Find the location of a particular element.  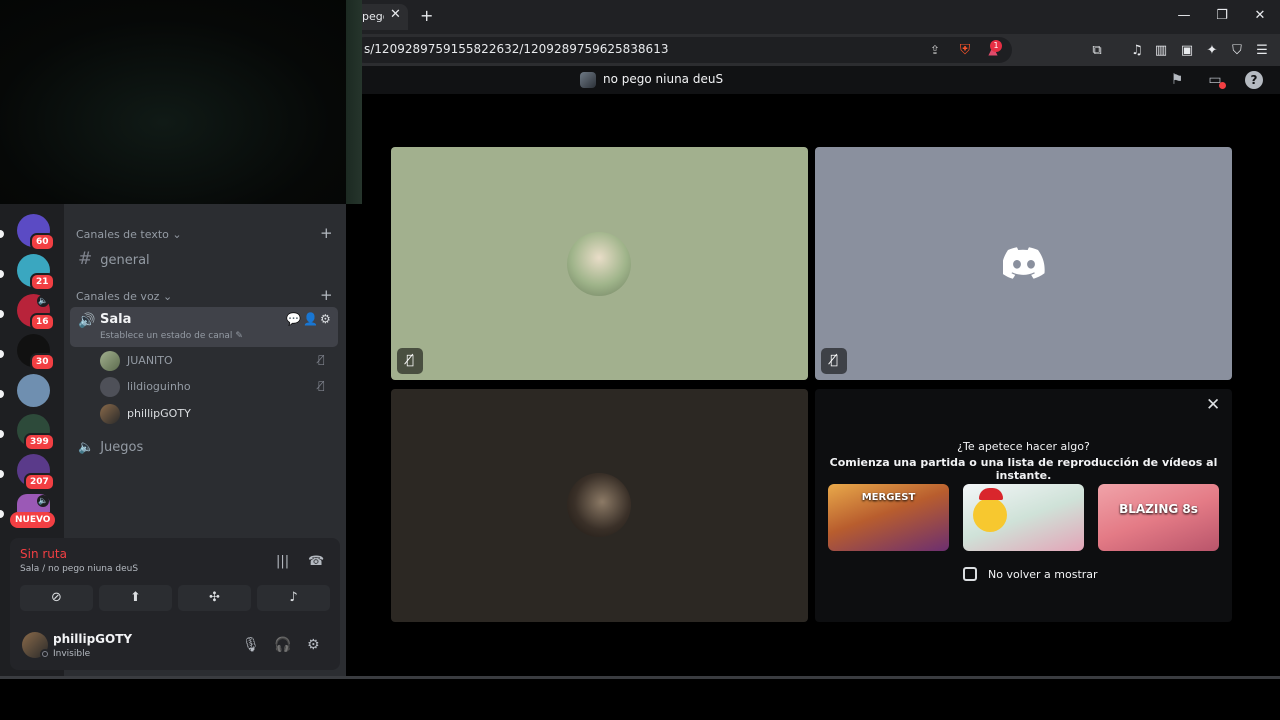

user-status: Invisible is located at coordinates (72, 654).